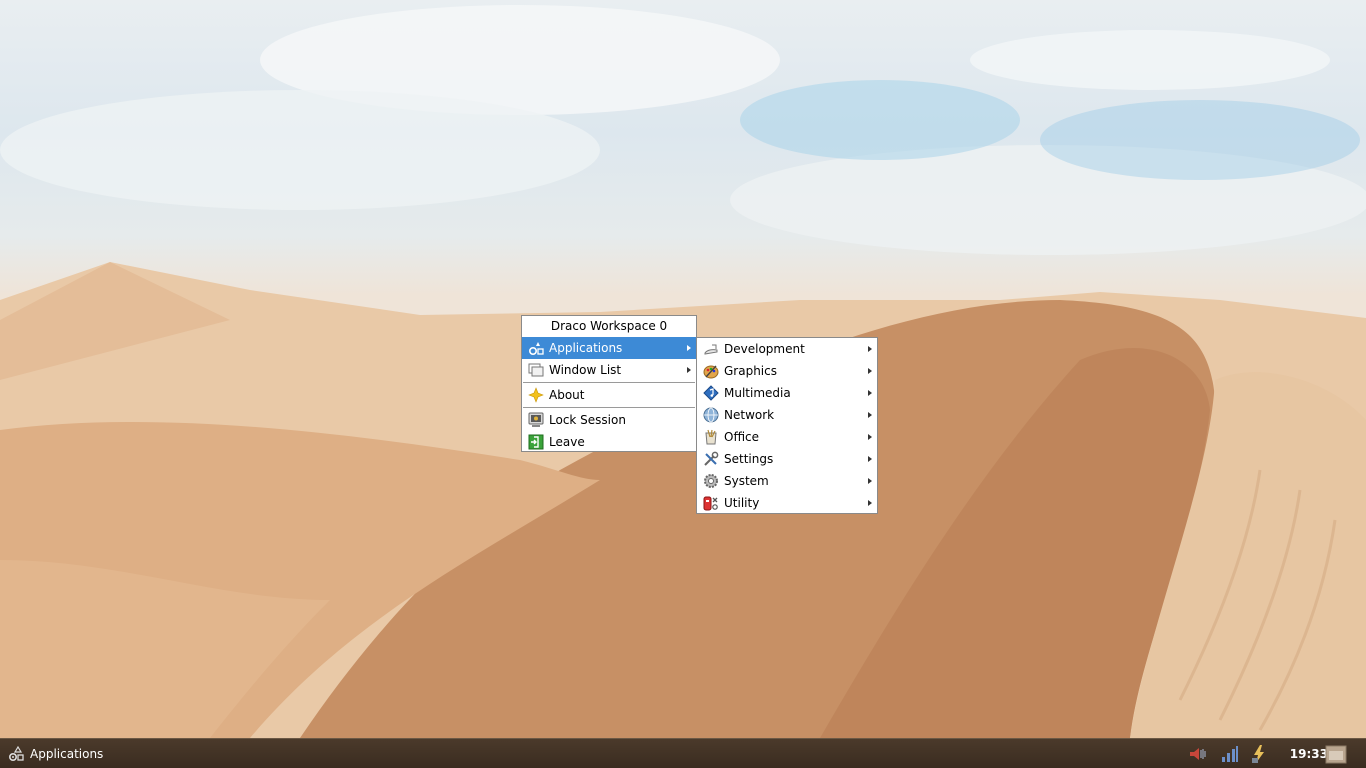 Image resolution: width=1366 pixels, height=768 pixels. What do you see at coordinates (536, 442) in the screenshot?
I see `leave-icon` at bounding box center [536, 442].